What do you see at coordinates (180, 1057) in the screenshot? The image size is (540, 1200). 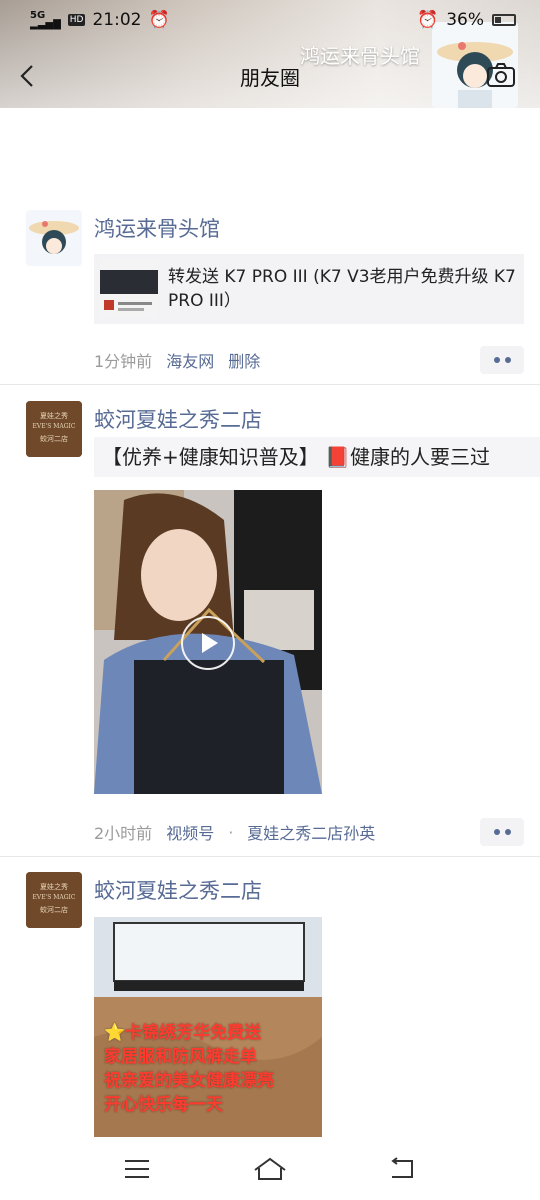 I see `caption-line: 家居服和防风裤走单` at bounding box center [180, 1057].